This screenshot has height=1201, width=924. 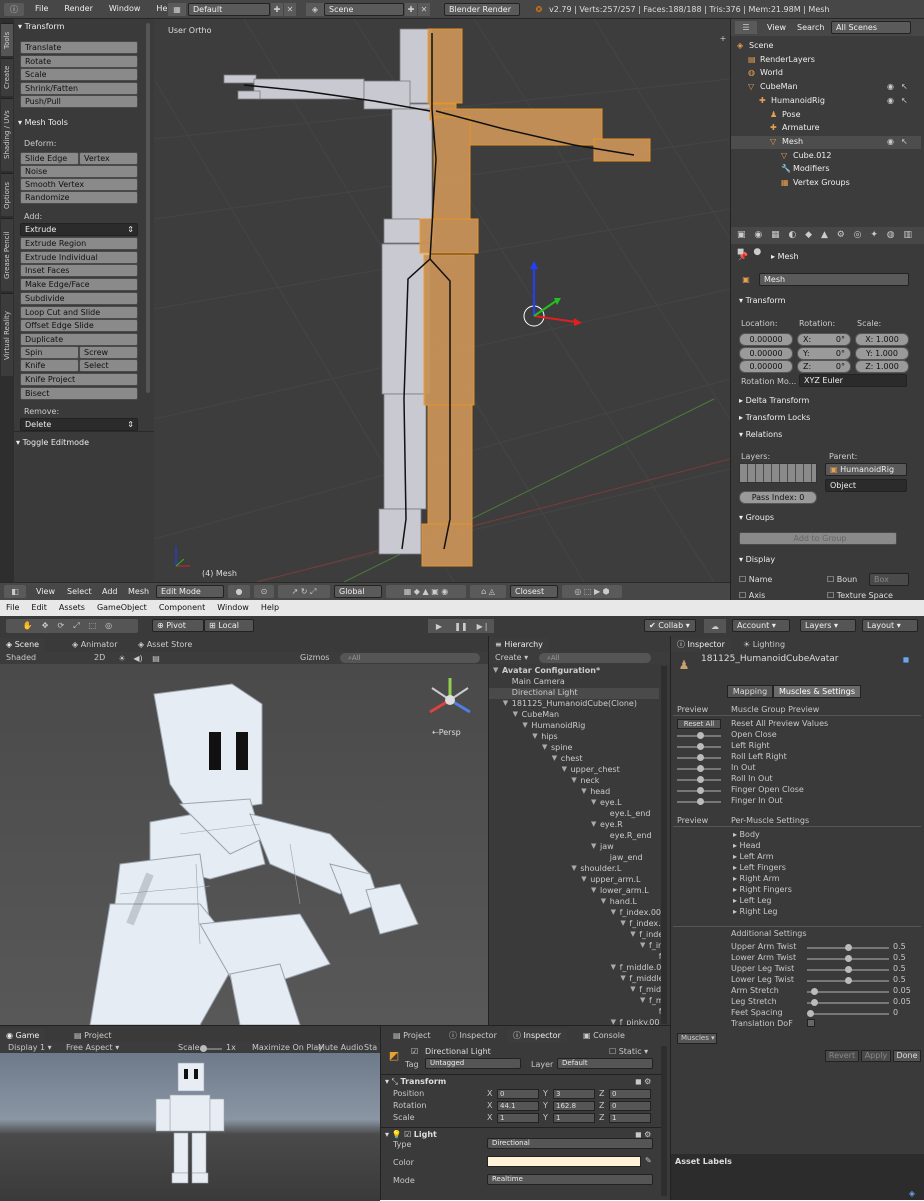 I want to click on hierarchy-row: ▼ f_index.00, so click(x=575, y=913).